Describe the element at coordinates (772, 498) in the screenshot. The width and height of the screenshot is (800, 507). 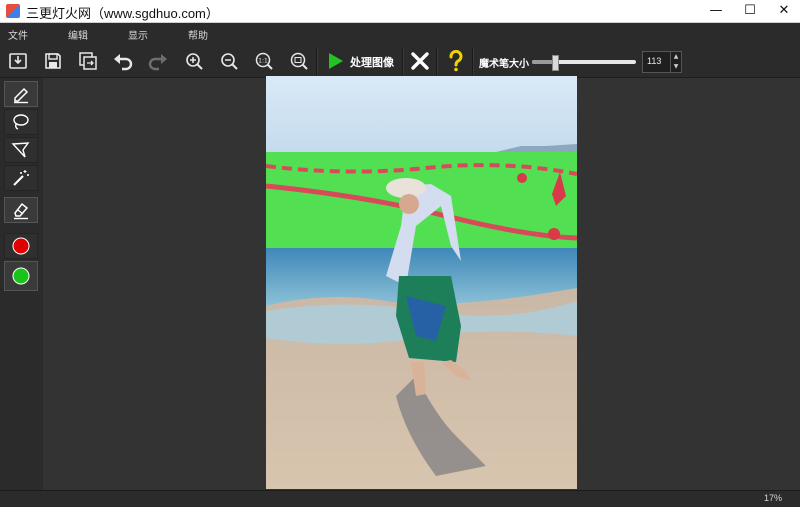
I see `zoom-level: 17%` at that location.